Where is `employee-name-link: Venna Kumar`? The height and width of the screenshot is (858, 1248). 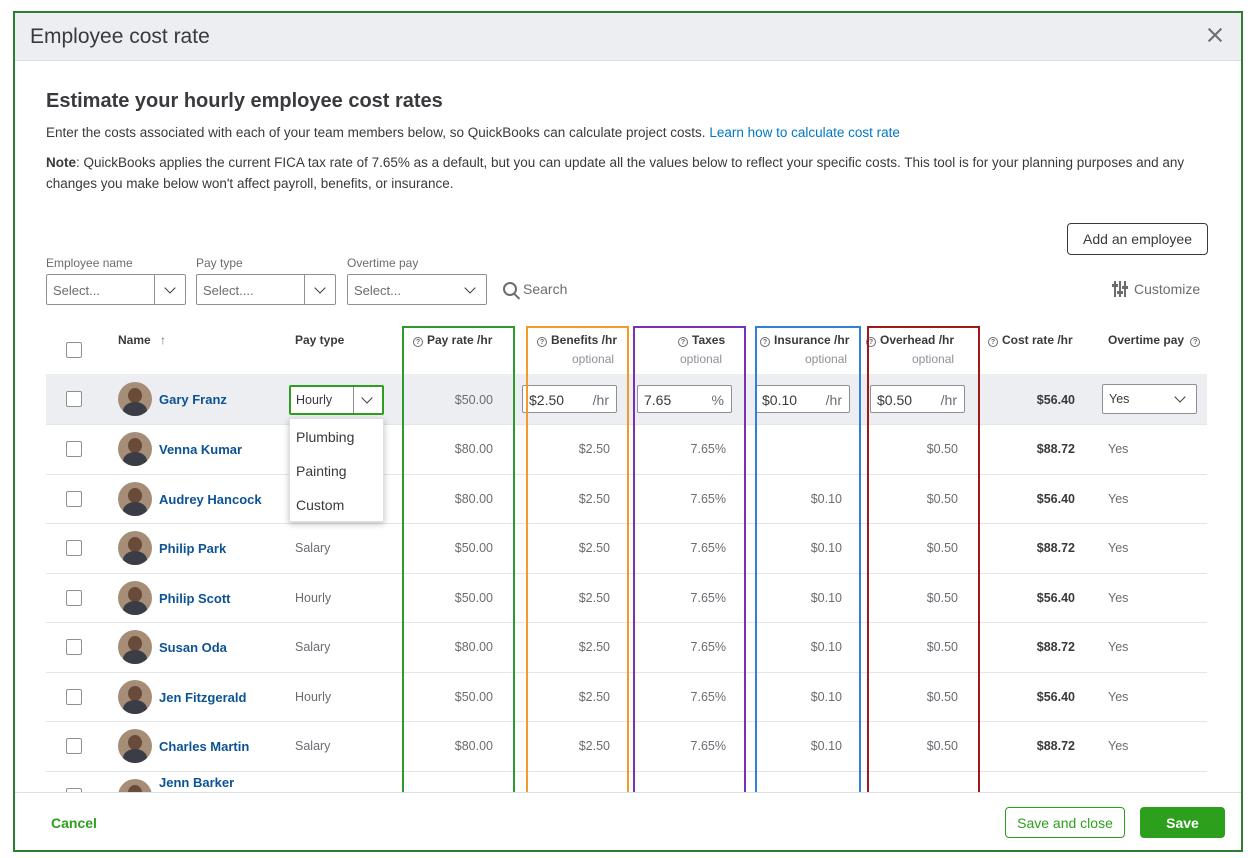 employee-name-link: Venna Kumar is located at coordinates (200, 449).